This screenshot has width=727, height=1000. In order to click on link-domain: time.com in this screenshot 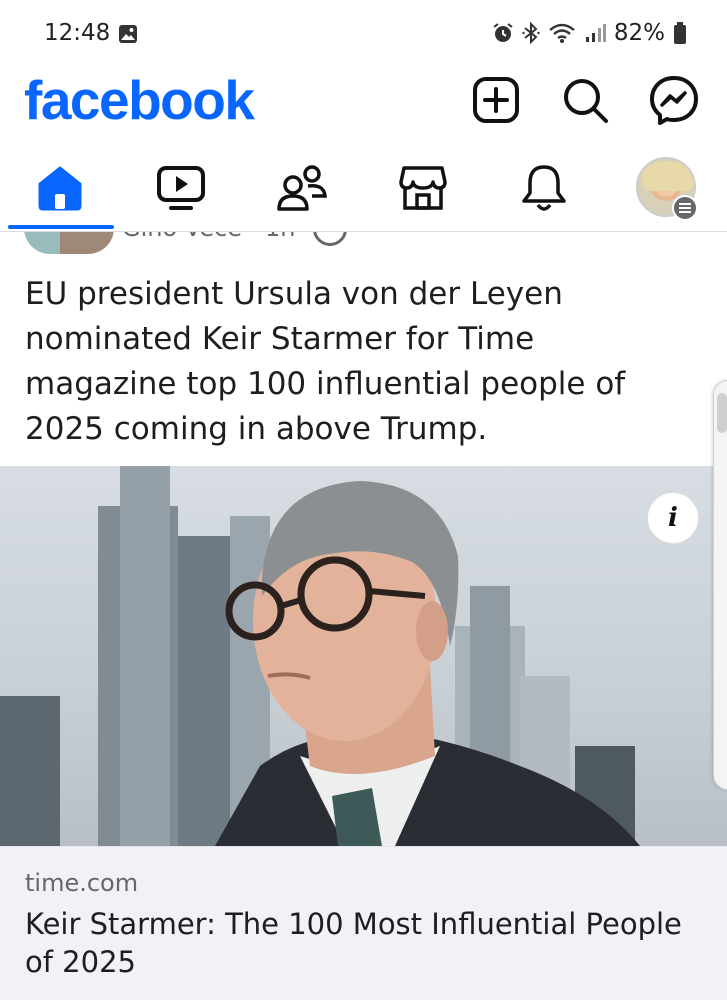, I will do `click(82, 883)`.